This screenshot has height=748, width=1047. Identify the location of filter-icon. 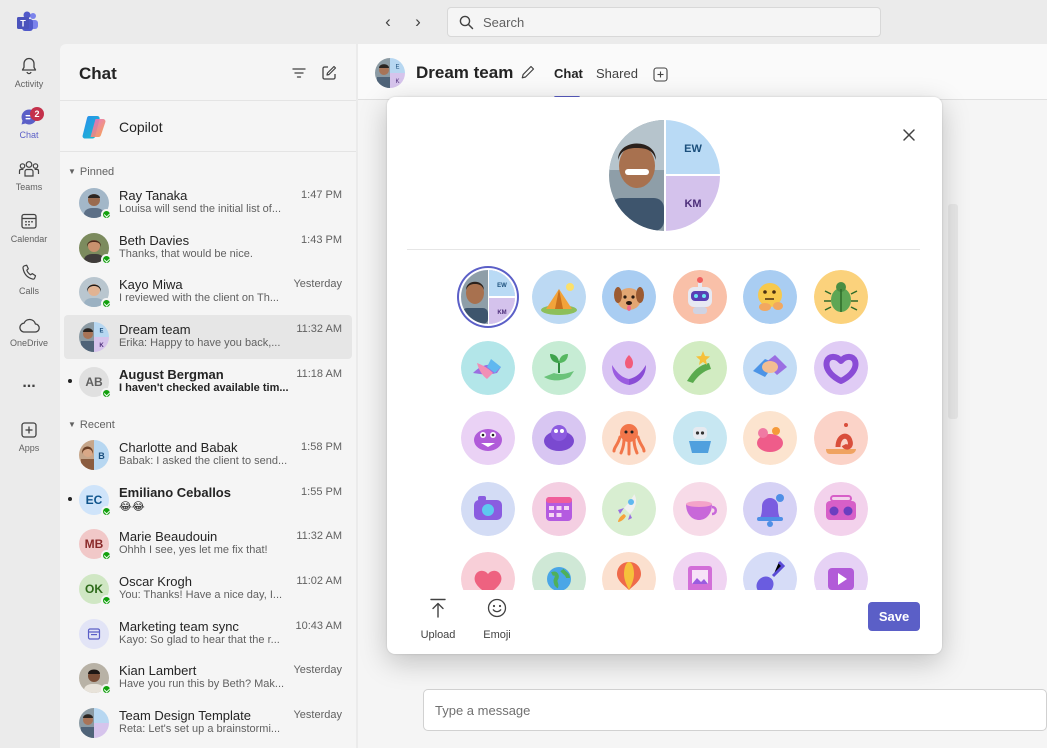
(299, 73).